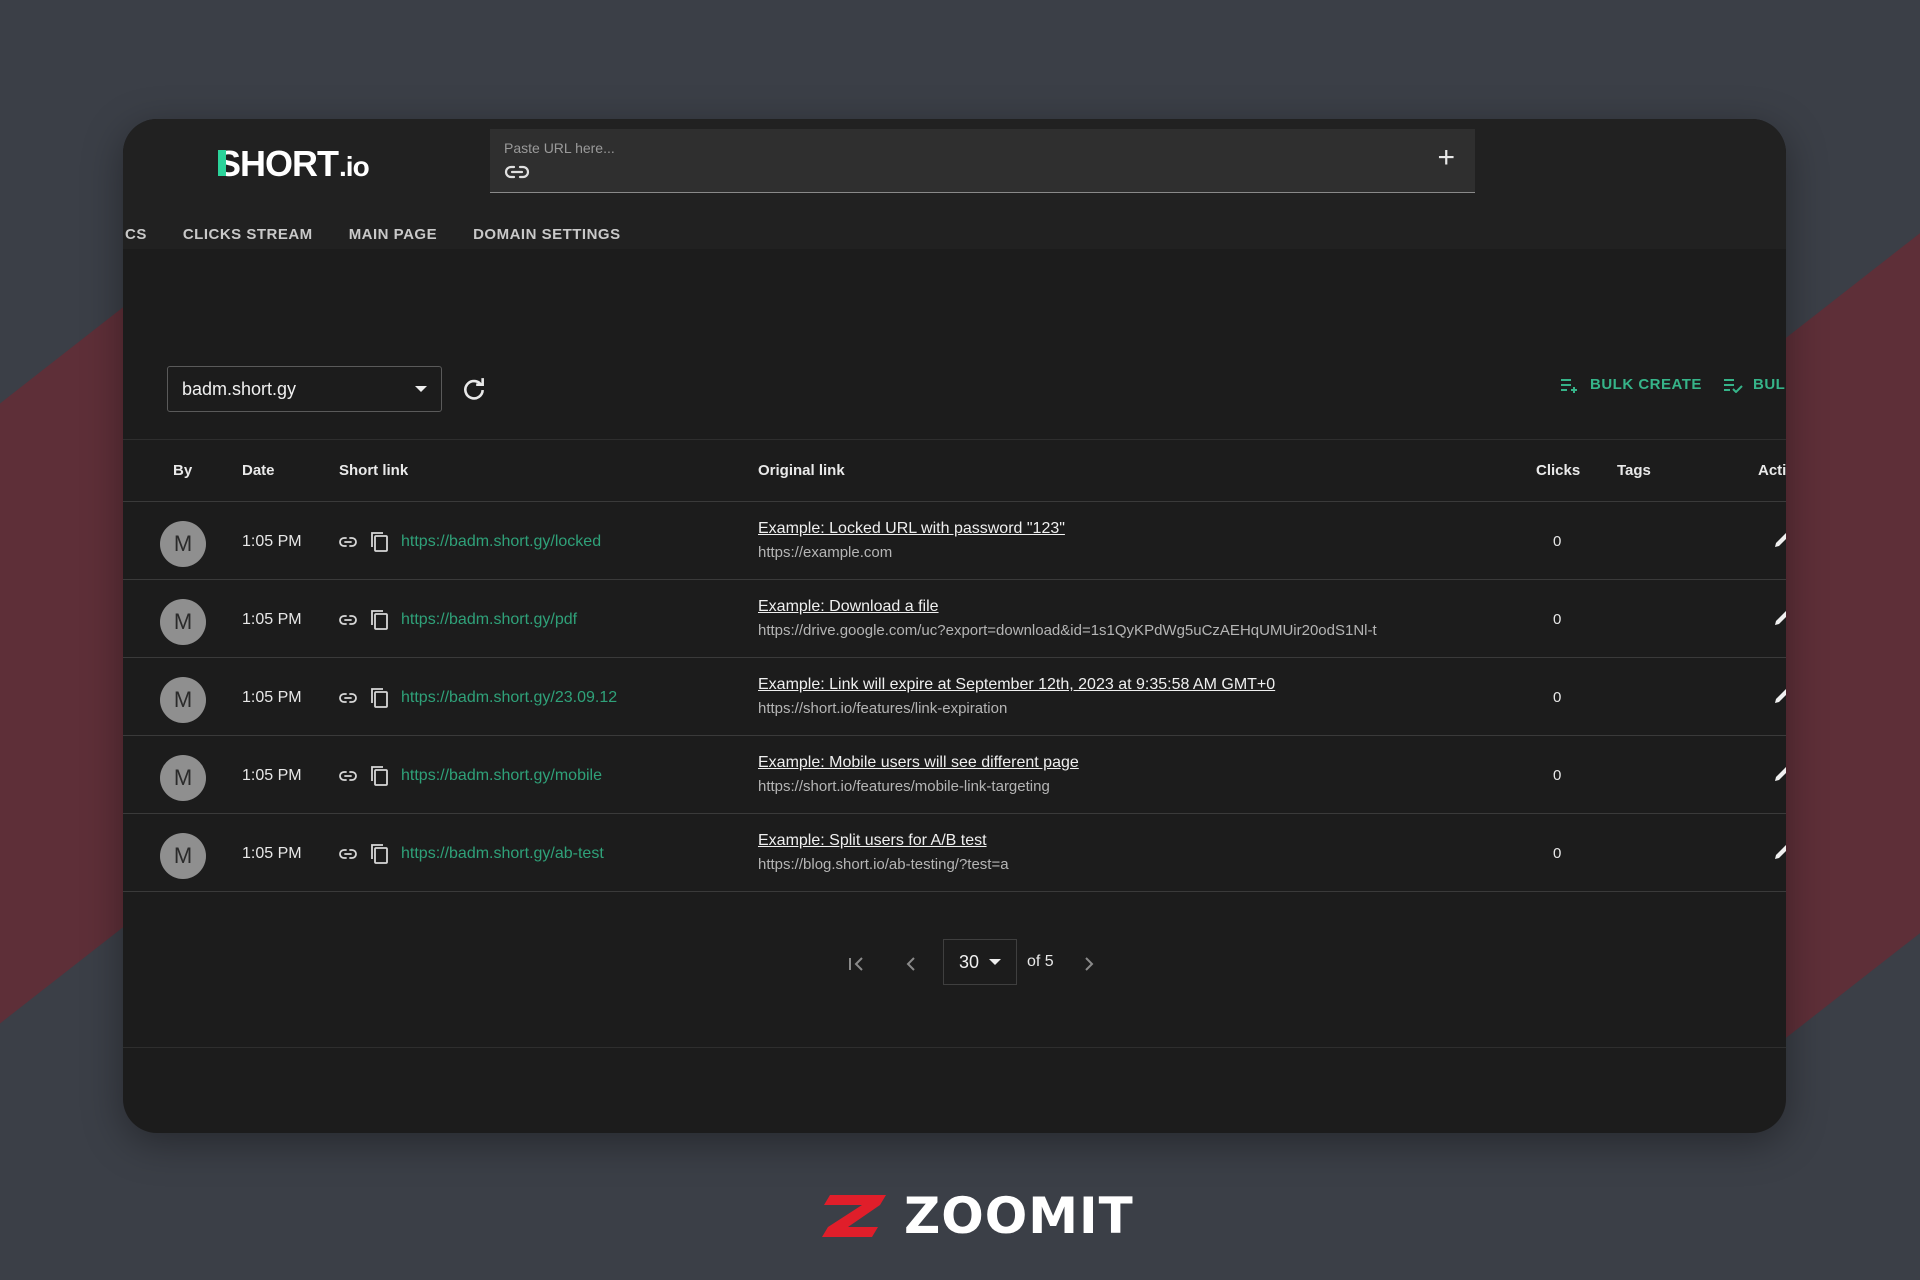 This screenshot has width=1920, height=1280. Describe the element at coordinates (848, 607) in the screenshot. I see `original-link-title: Example: Download a file` at that location.